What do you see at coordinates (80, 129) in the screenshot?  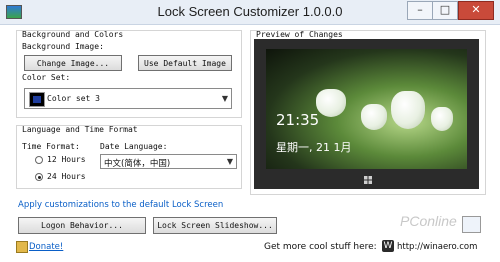 I see `language-group-label: Language and Time Format` at bounding box center [80, 129].